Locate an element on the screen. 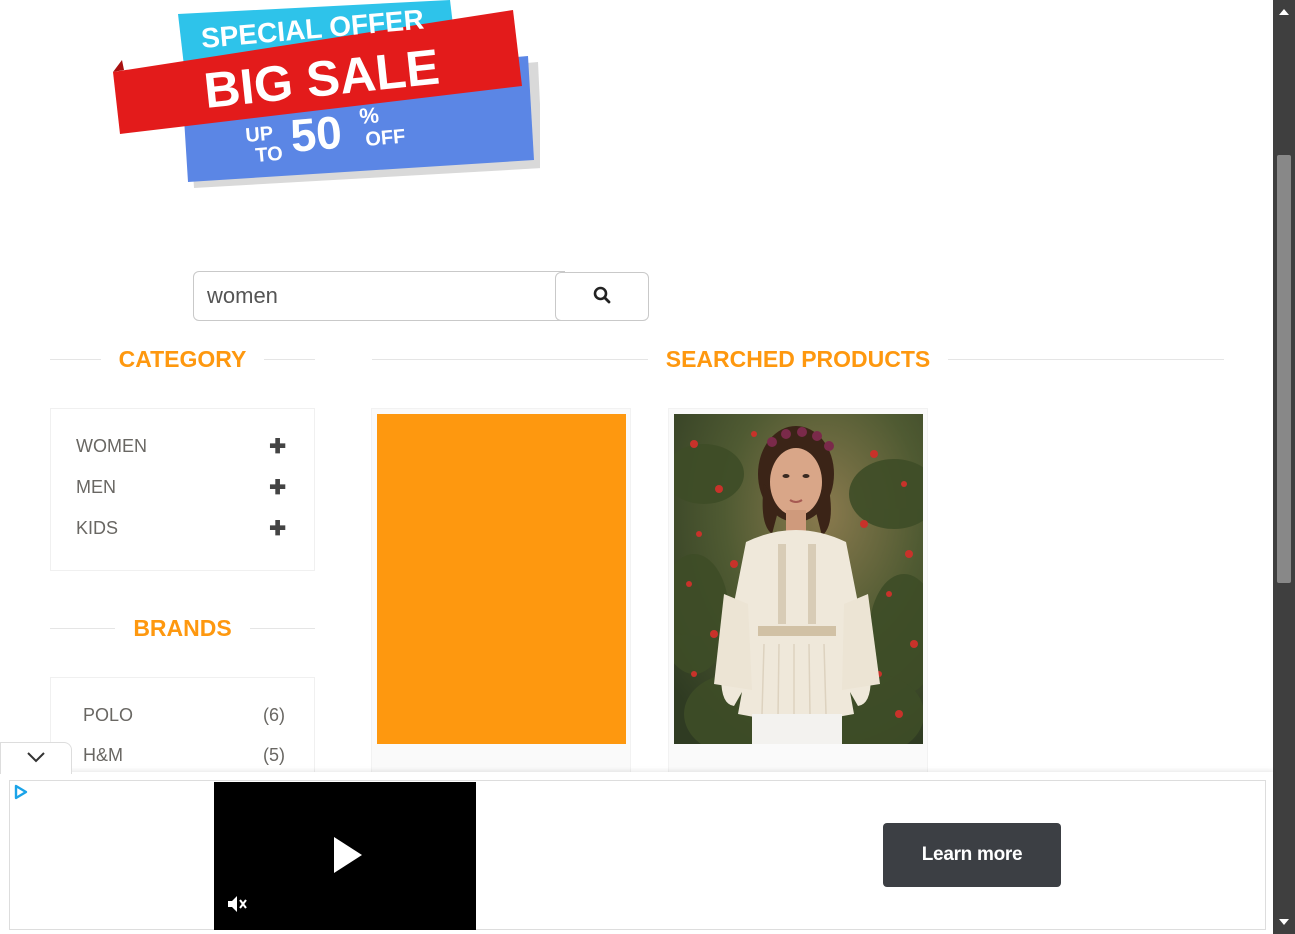  brands-panel: POLO (6) H&M (5) is located at coordinates (182, 727).